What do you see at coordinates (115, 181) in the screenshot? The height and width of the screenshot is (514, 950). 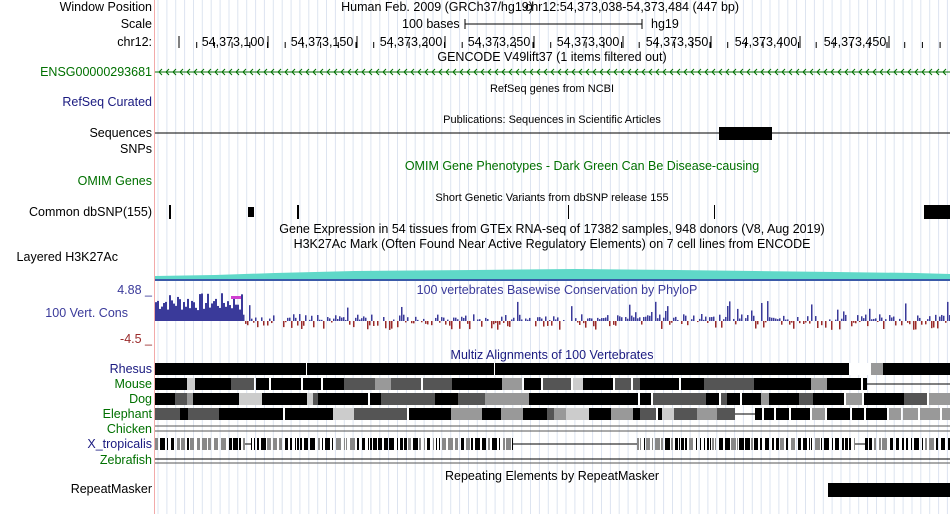 I see `omim-genes-track-label: OMIM Genes` at bounding box center [115, 181].